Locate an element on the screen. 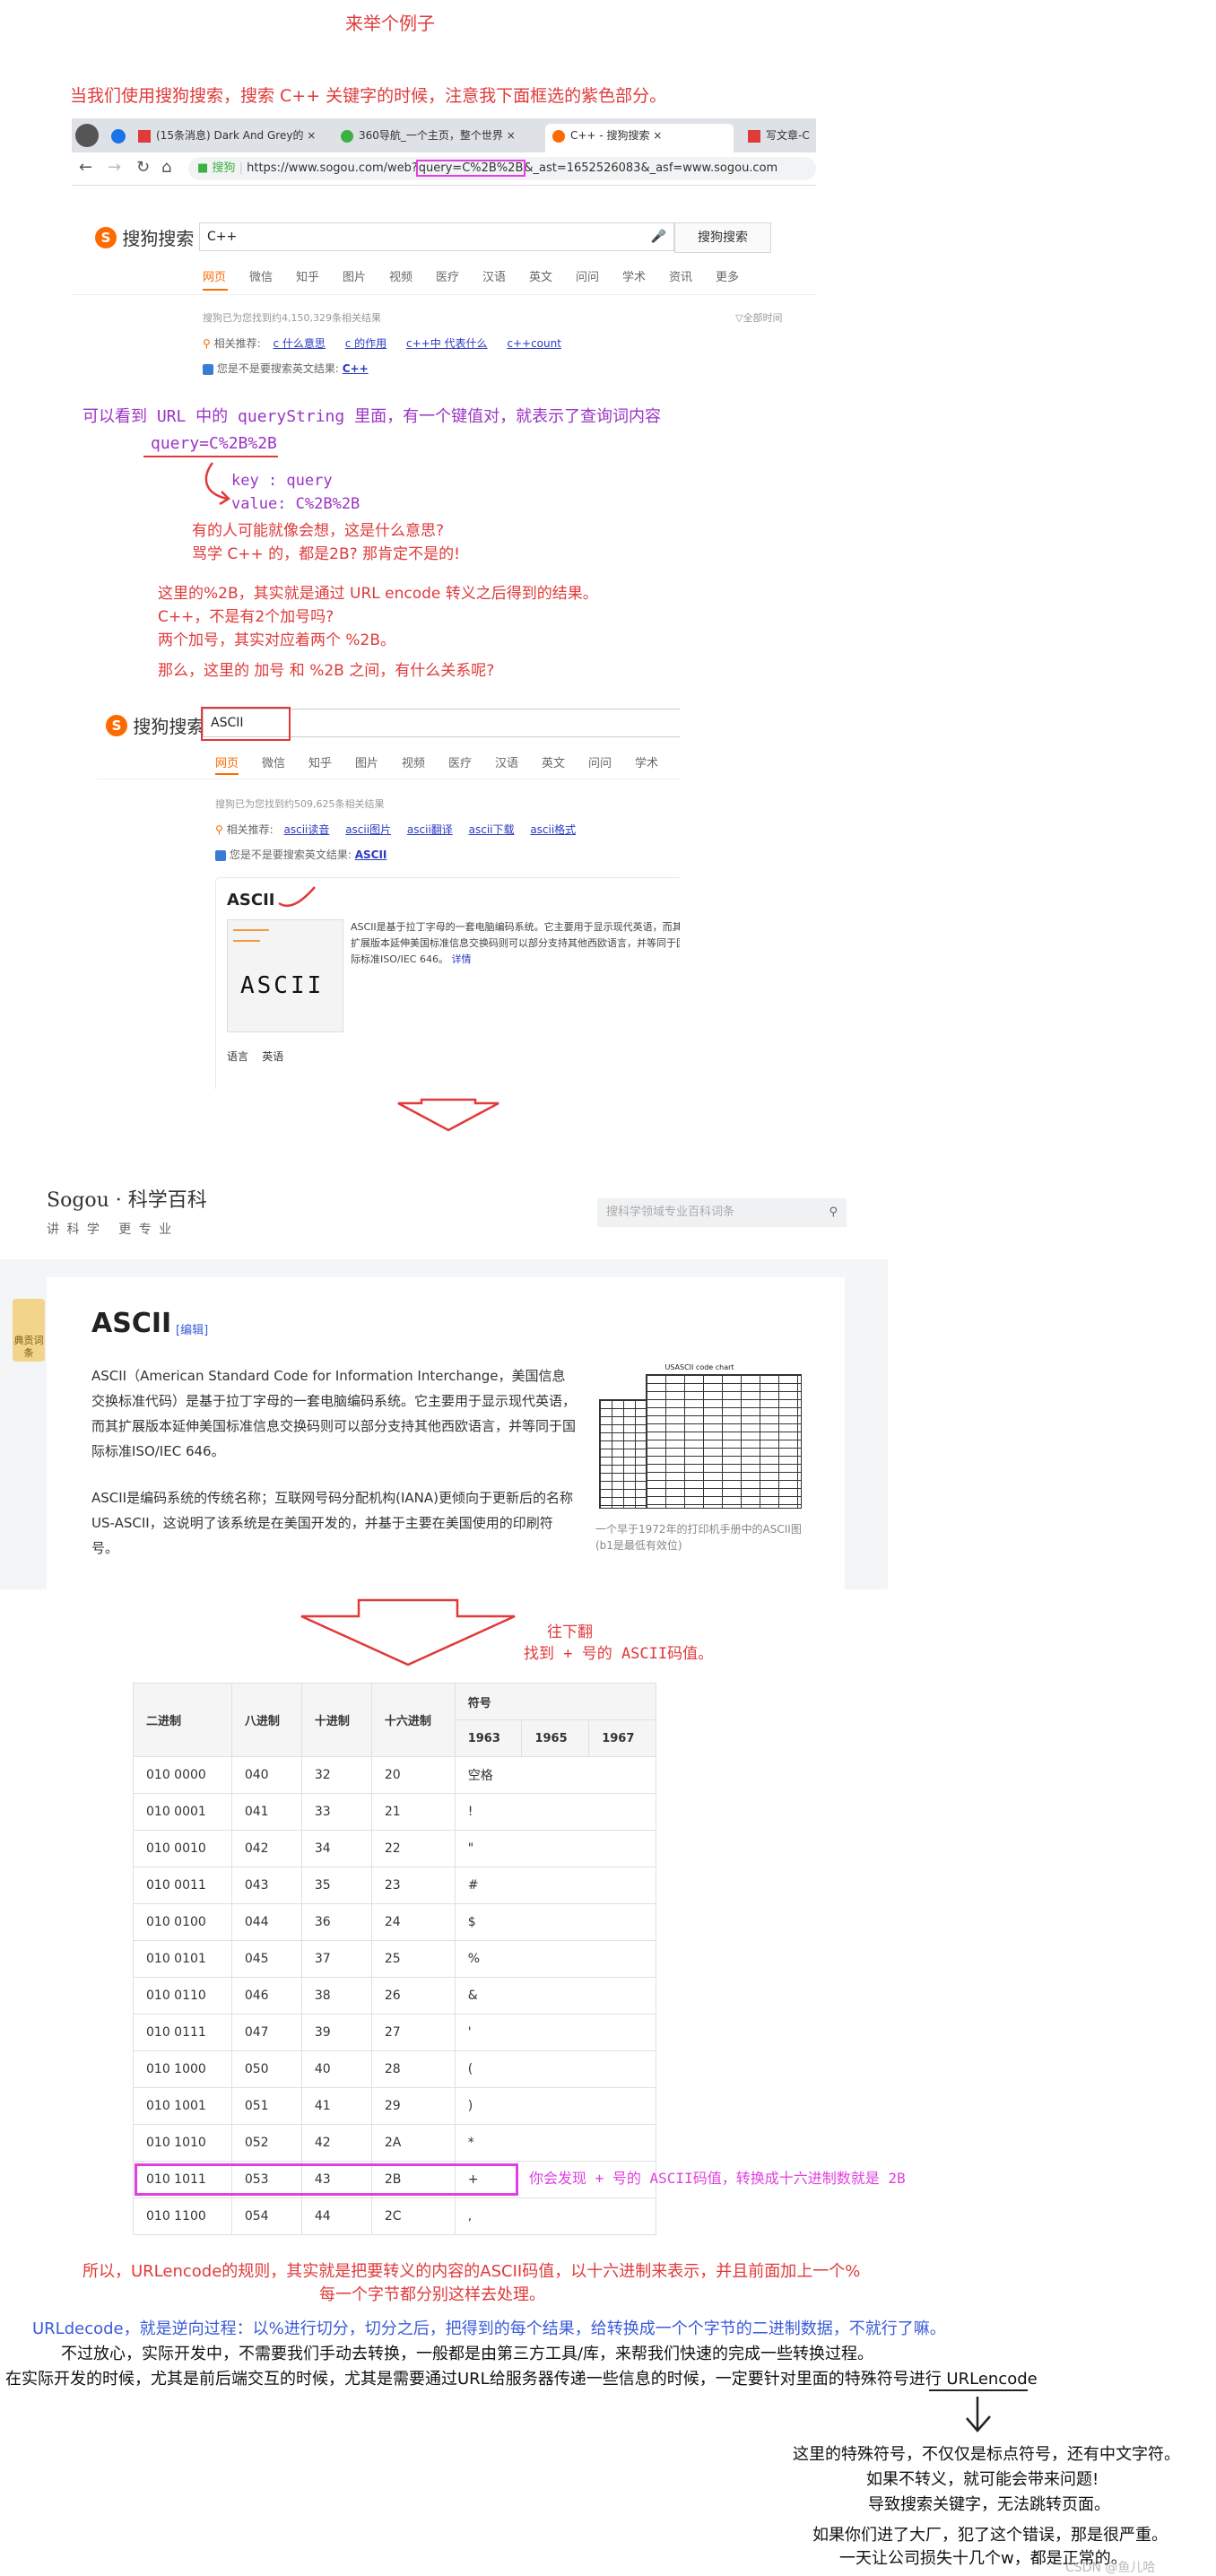 This screenshot has height=2576, width=1216. tab-write: 写文章-C is located at coordinates (782, 135).